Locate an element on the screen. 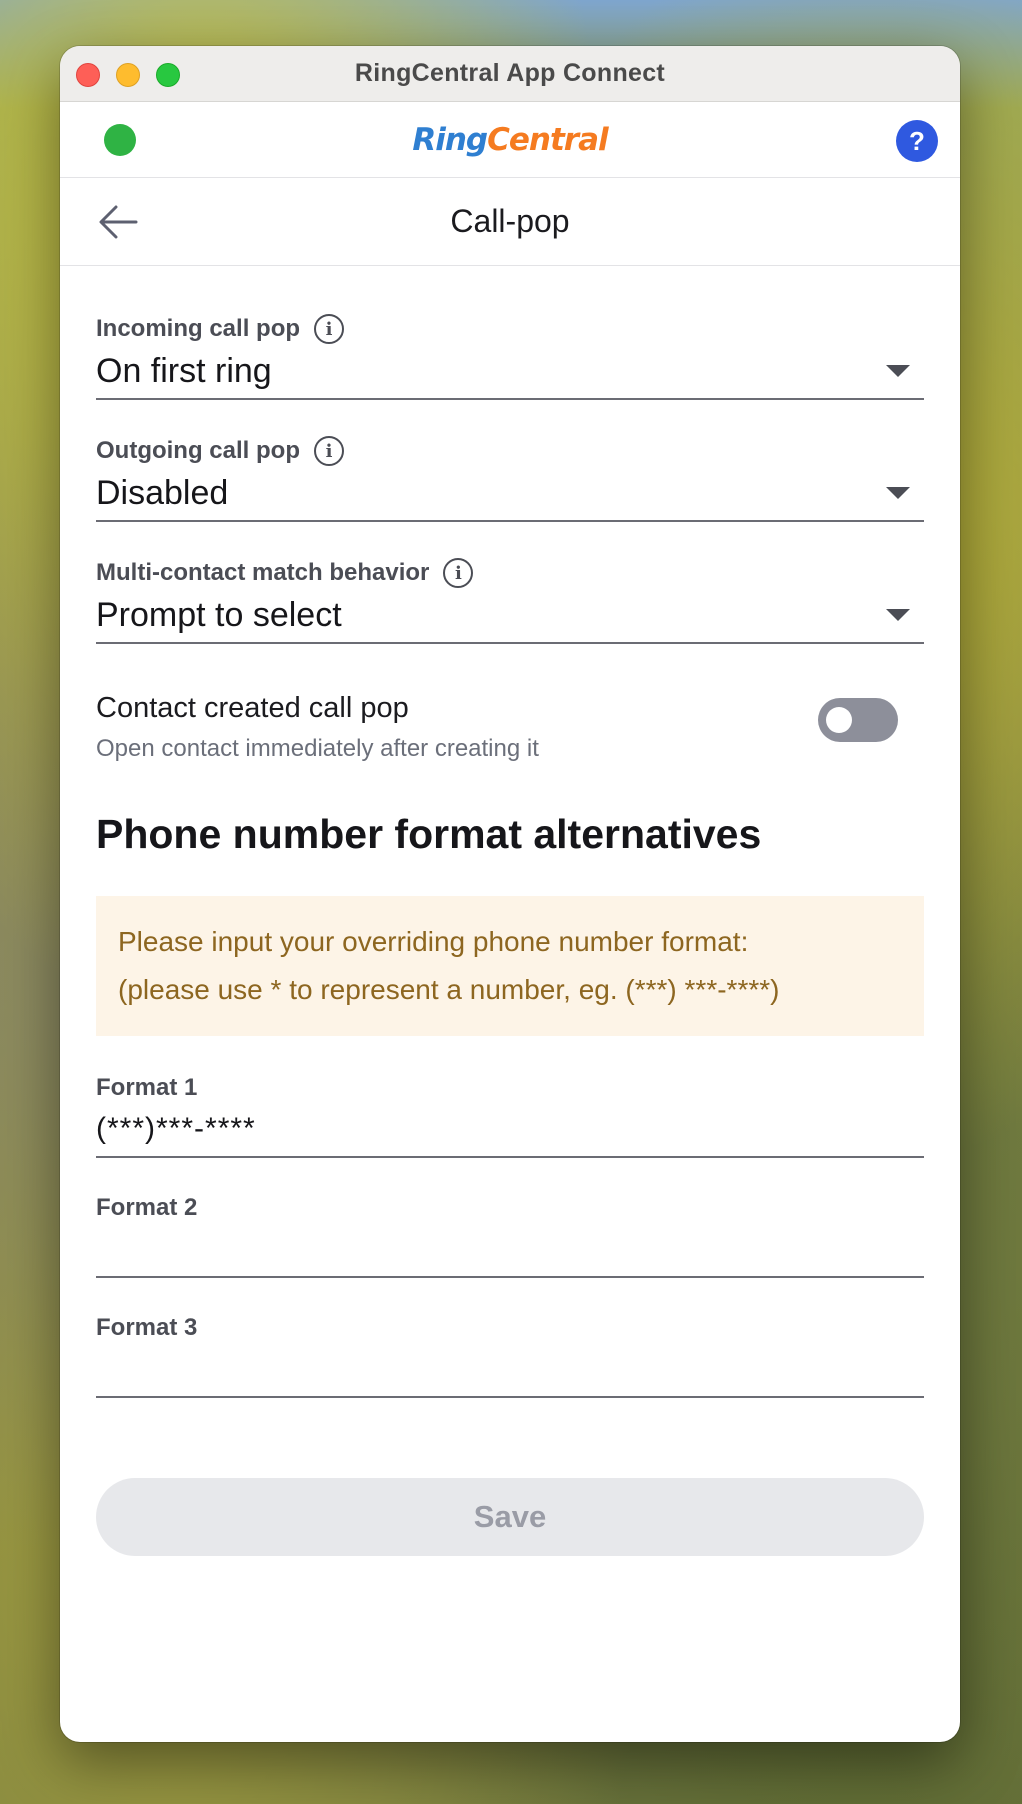 The width and height of the screenshot is (1022, 1804). ringcentral-logo: RingCentral is located at coordinates (510, 139).